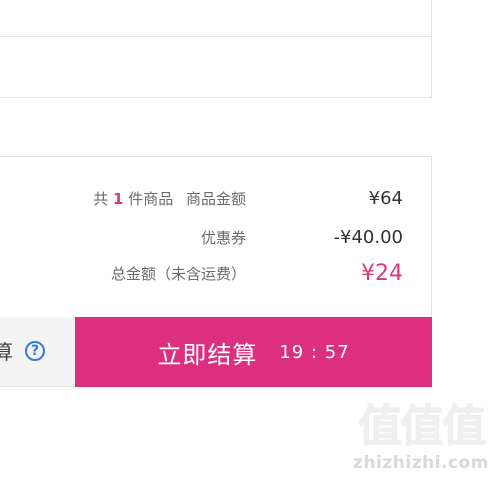  I want to click on goods-count-label: 共 1 件商品 商品金额, so click(169, 199).